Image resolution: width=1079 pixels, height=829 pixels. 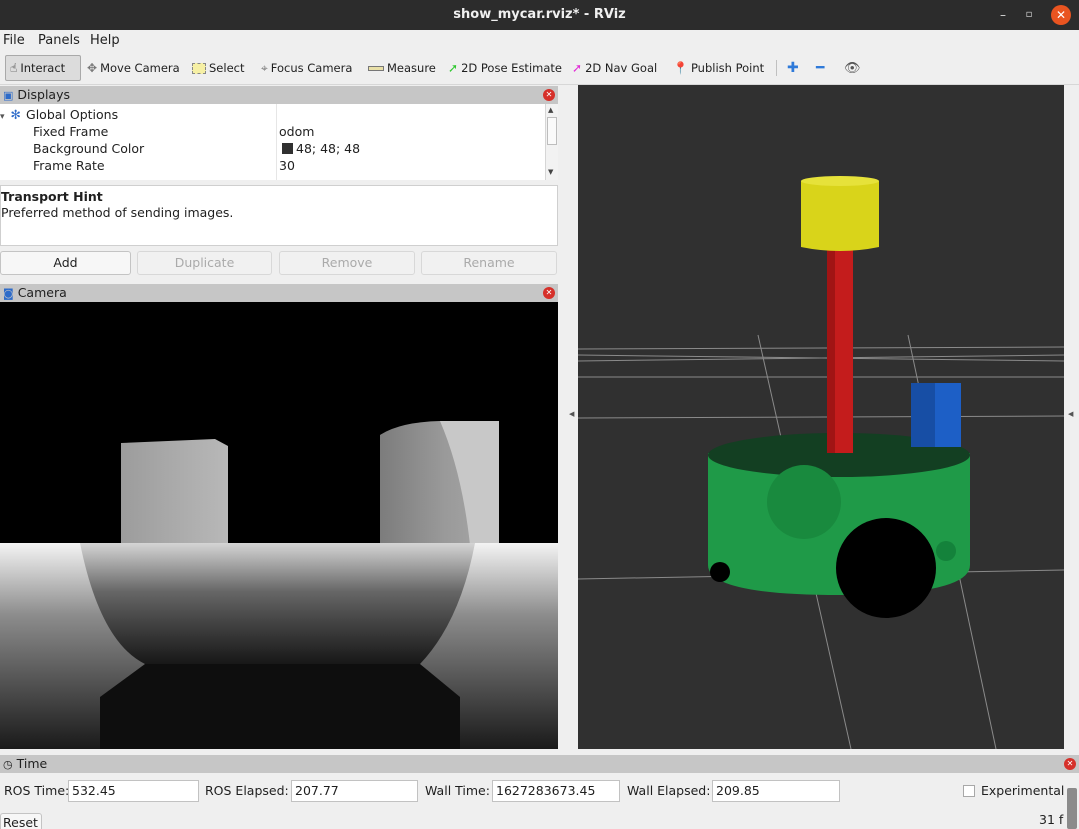 I want to click on pose-estimate-tool-button: ➚ 2D Pose Estimate, so click(x=505, y=68).